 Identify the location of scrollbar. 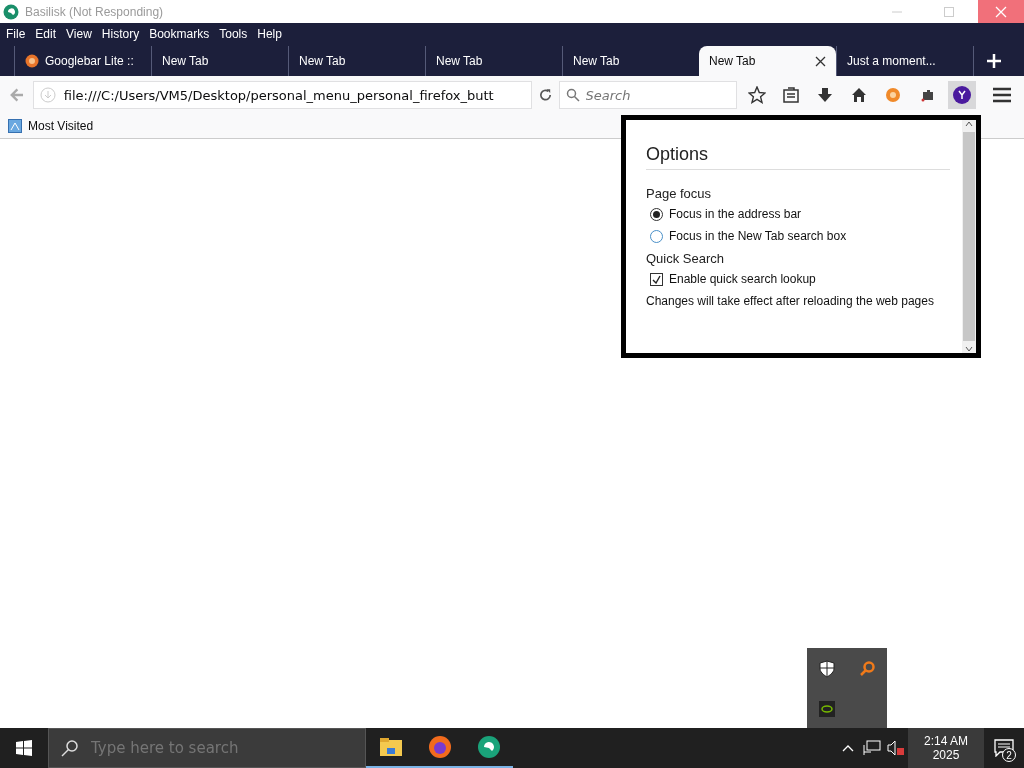
(969, 236).